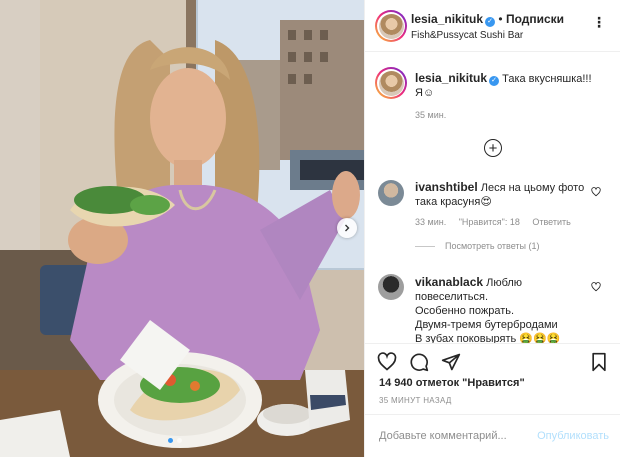 The width and height of the screenshot is (620, 457). Describe the element at coordinates (551, 222) in the screenshot. I see `reply-button: Ответить` at that location.